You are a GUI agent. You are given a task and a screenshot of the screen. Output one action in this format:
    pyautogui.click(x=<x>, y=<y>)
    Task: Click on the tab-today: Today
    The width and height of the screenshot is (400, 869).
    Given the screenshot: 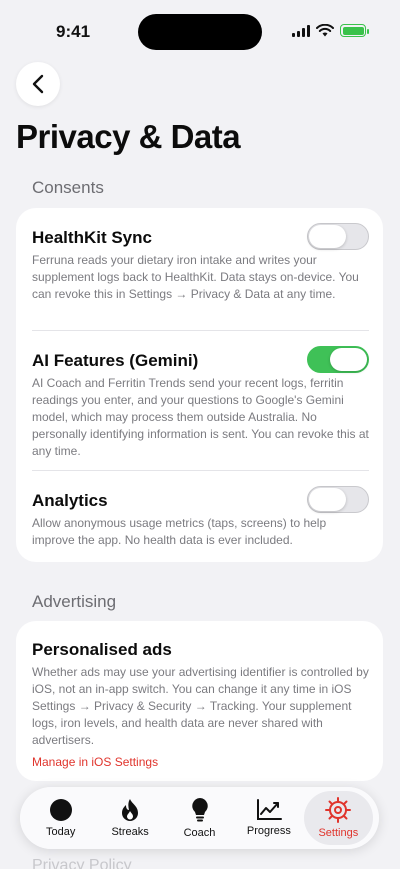 What is the action you would take?
    pyautogui.click(x=60, y=818)
    